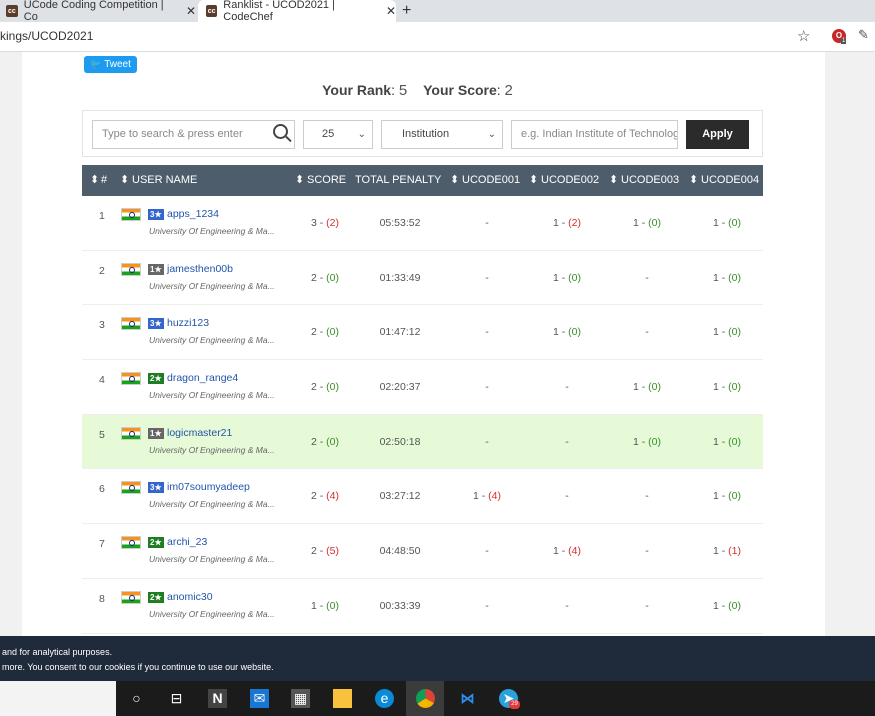 This screenshot has width=875, height=716. I want to click on col-ucode001: UCODE001, so click(491, 180).